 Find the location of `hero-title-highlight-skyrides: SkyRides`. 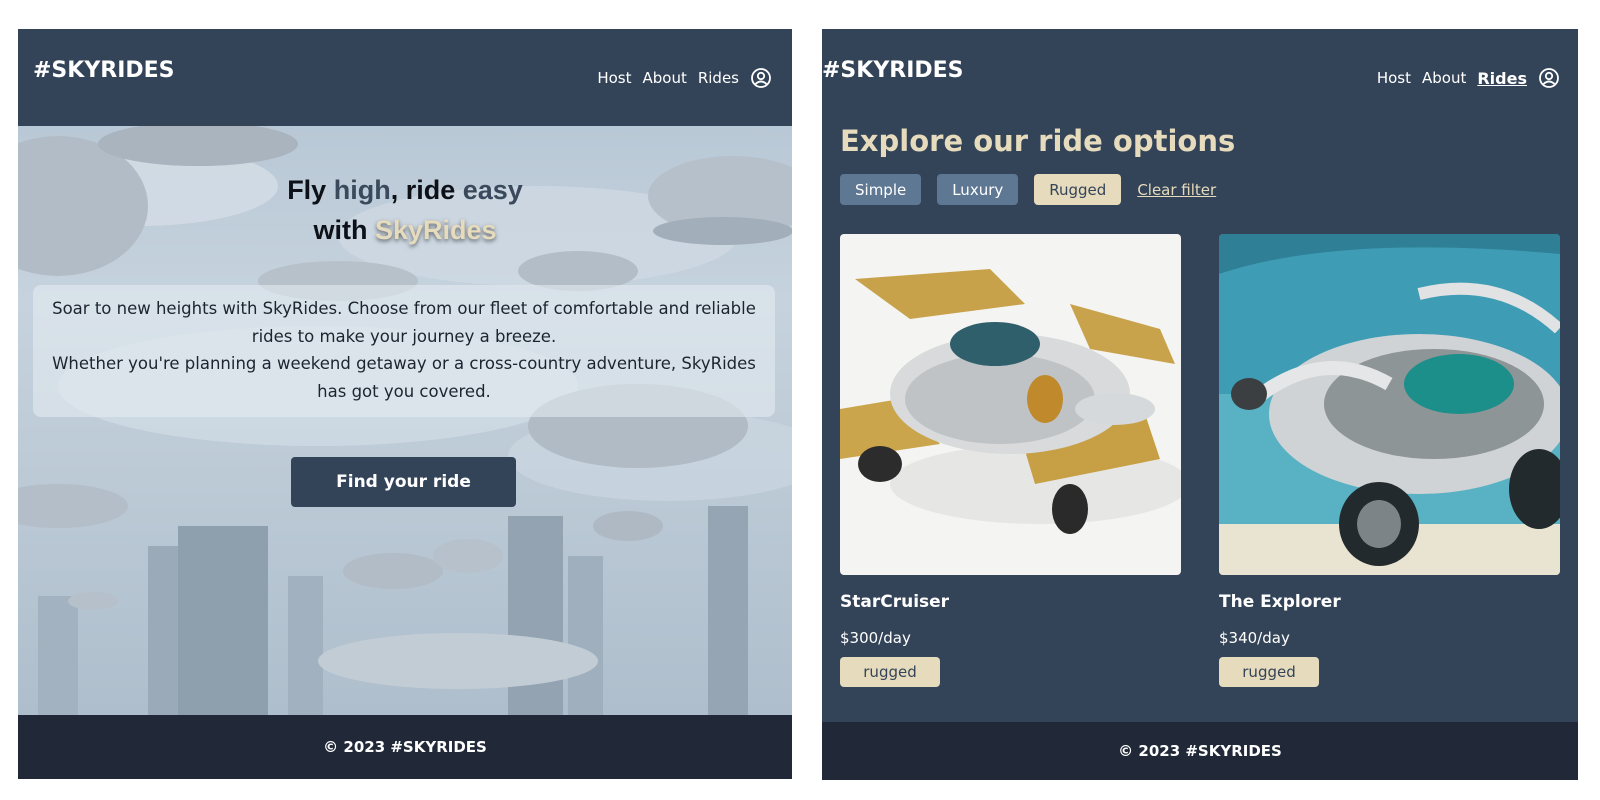

hero-title-highlight-skyrides: SkyRides is located at coordinates (435, 230).